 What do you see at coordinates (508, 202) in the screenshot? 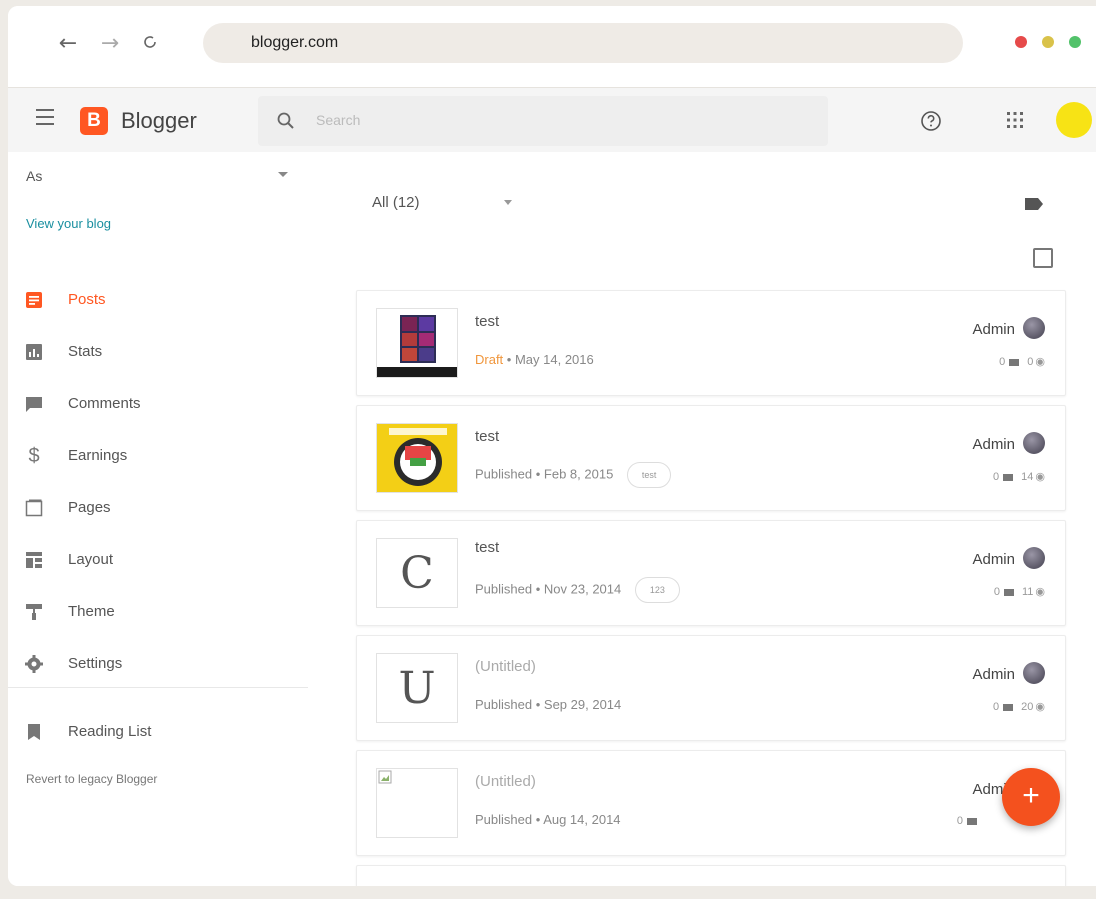
I see `filter-caret-icon` at bounding box center [508, 202].